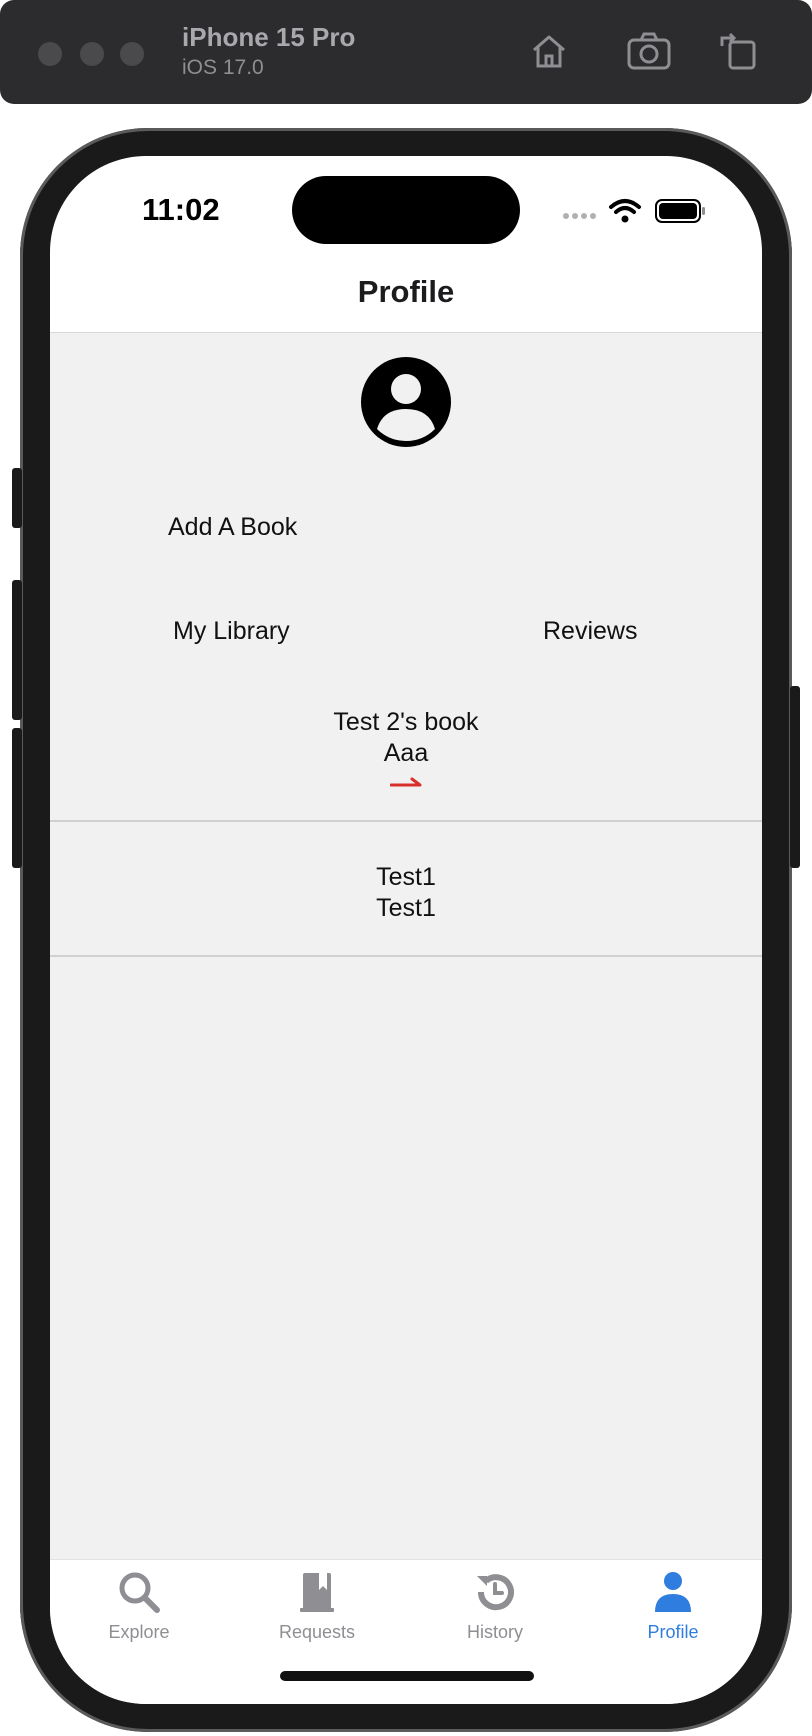 Image resolution: width=812 pixels, height=1736 pixels. What do you see at coordinates (495, 1613) in the screenshot?
I see `tab-history: History` at bounding box center [495, 1613].